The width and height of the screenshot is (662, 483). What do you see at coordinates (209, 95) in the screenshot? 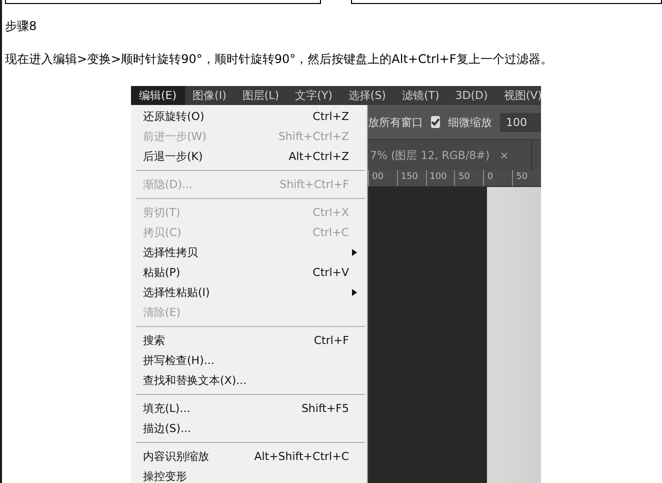
I see `menu-bar-item: 图像(I)` at bounding box center [209, 95].